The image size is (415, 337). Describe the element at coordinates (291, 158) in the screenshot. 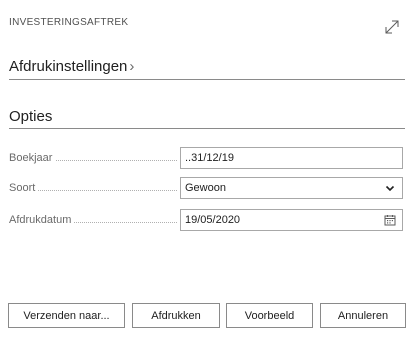

I see `boekjaar-input: ..31/12/19` at that location.